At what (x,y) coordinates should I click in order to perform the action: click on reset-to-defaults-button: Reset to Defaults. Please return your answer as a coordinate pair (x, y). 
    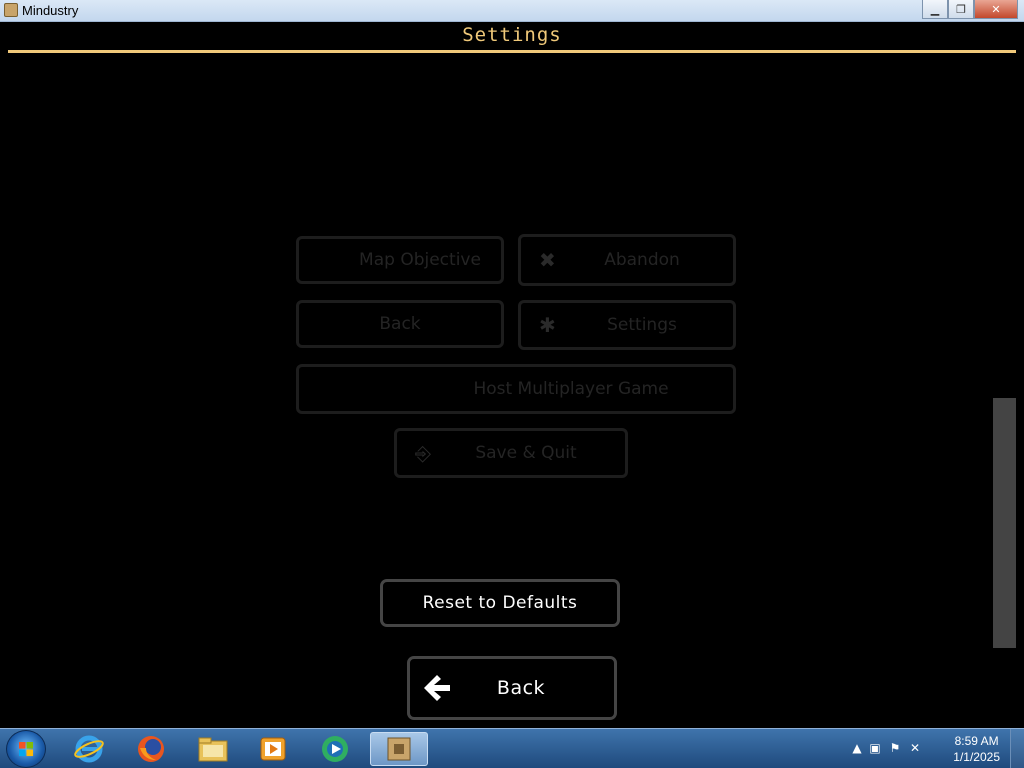
    Looking at the image, I should click on (500, 603).